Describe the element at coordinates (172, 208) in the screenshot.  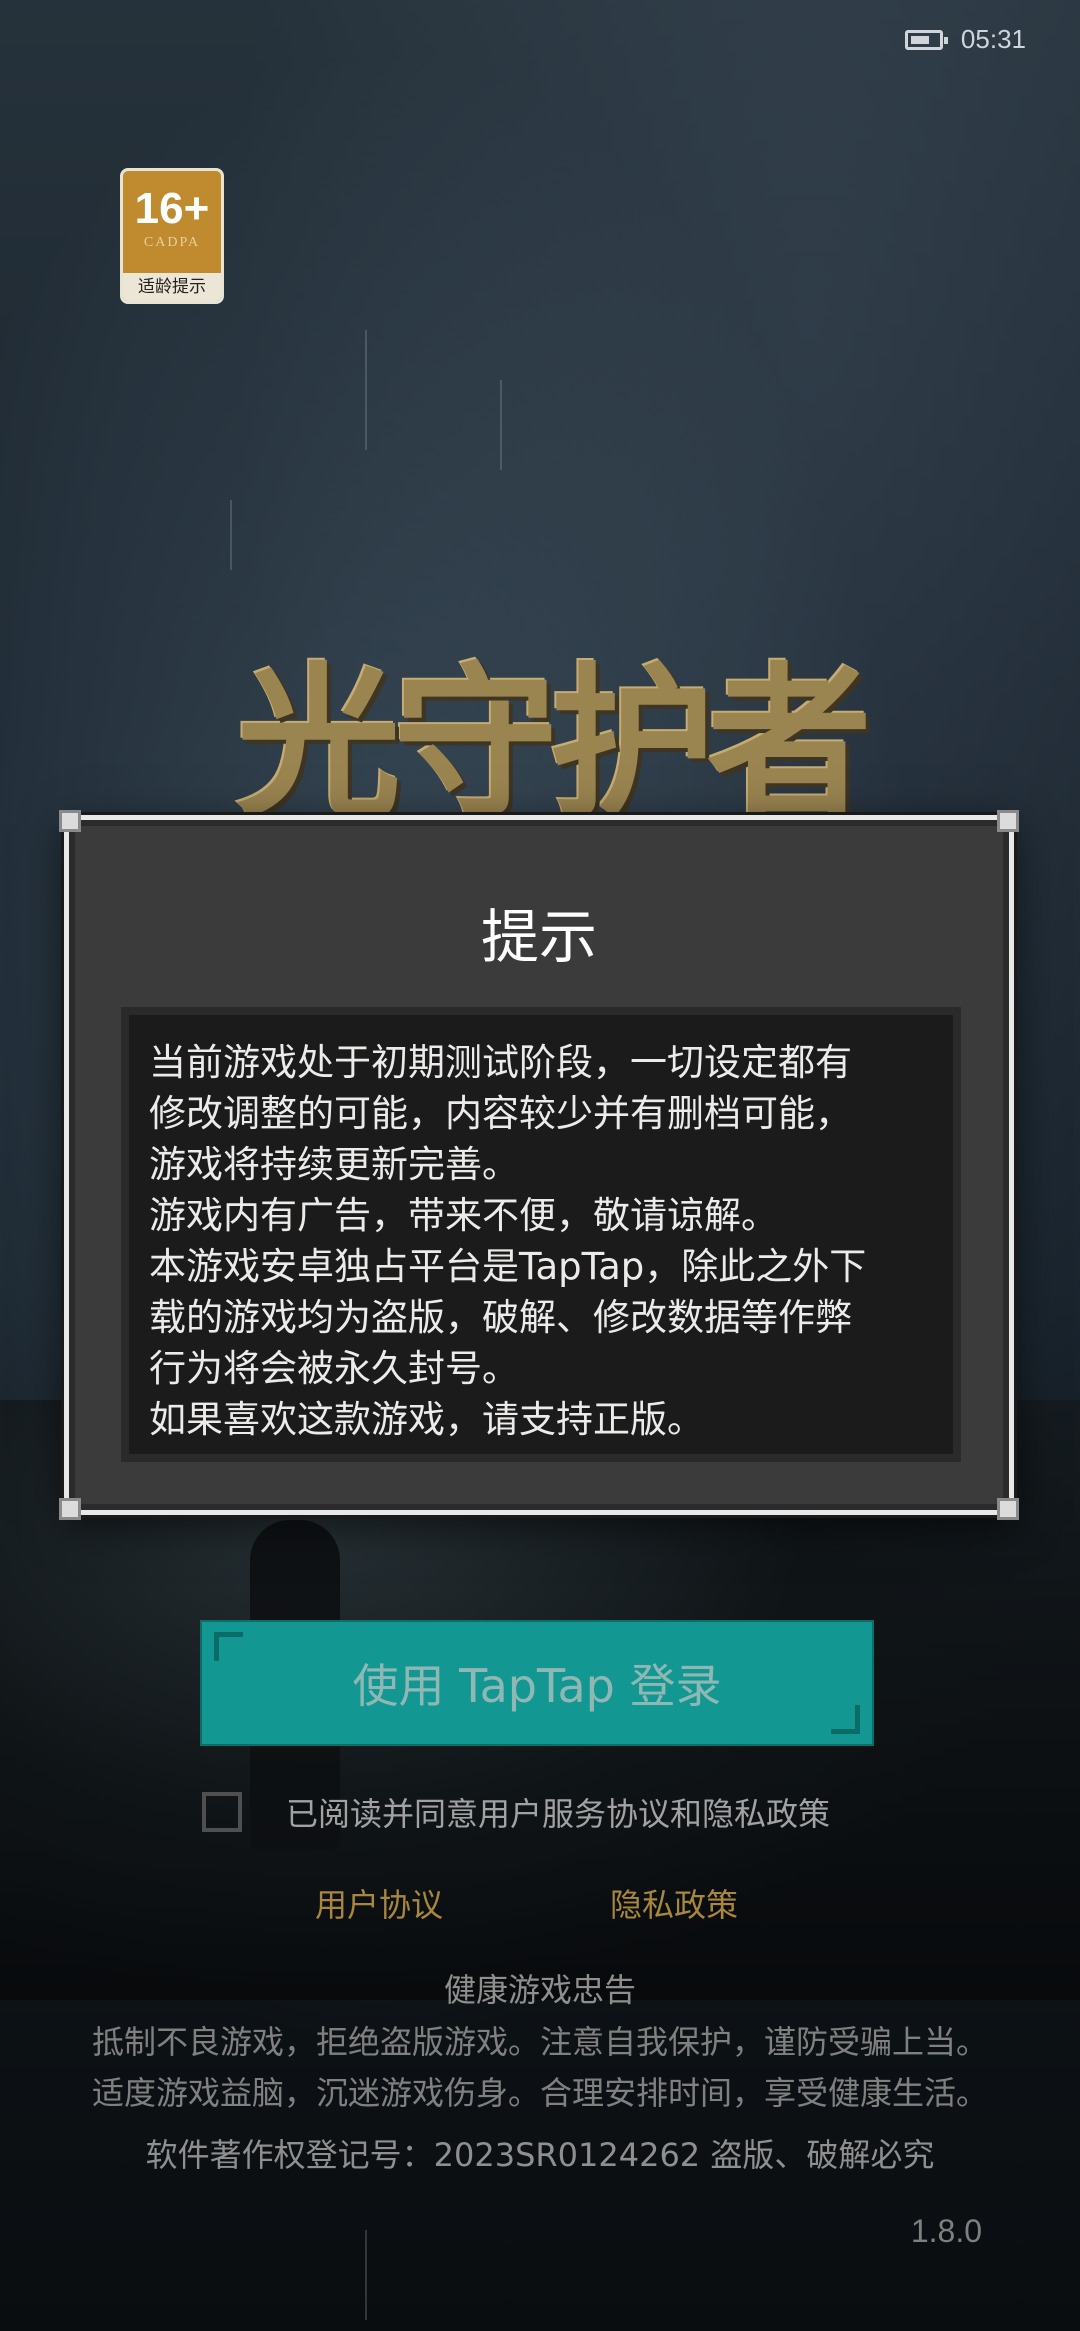
I see `age-rating-number: 16+` at that location.